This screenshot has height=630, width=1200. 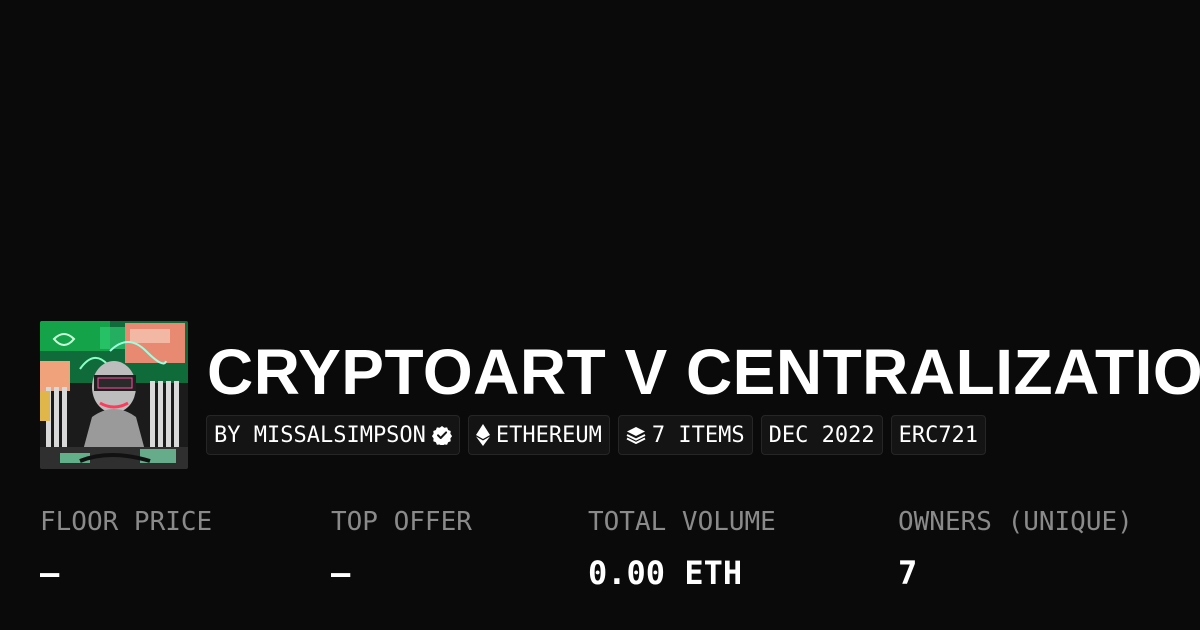 I want to click on standard-label: ERC721, so click(x=938, y=435).